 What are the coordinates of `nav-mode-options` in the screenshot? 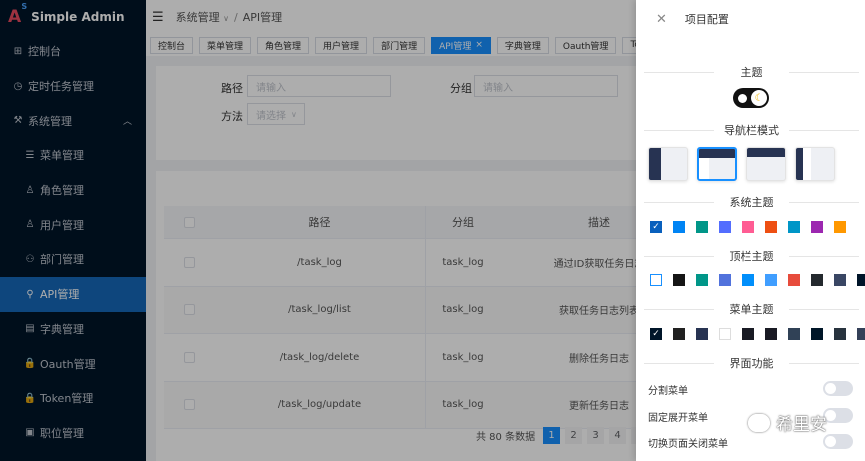 It's located at (746, 164).